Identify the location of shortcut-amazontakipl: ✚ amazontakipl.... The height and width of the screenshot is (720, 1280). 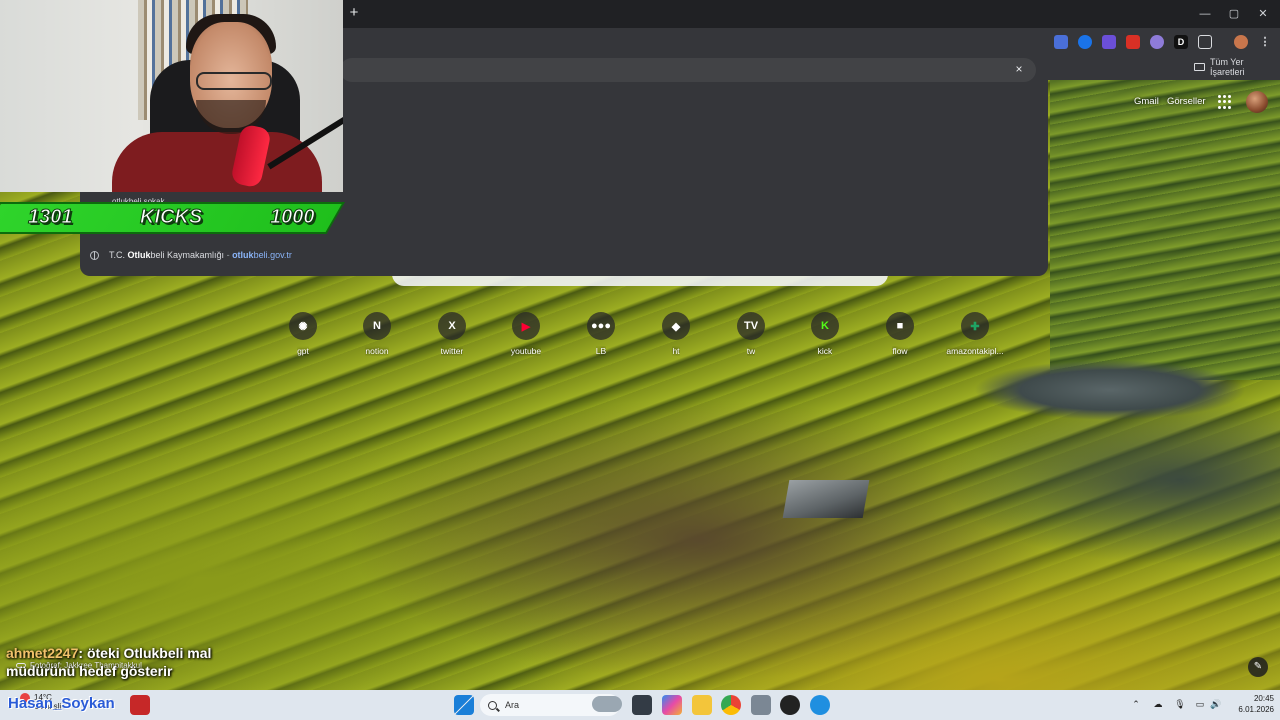
(975, 334).